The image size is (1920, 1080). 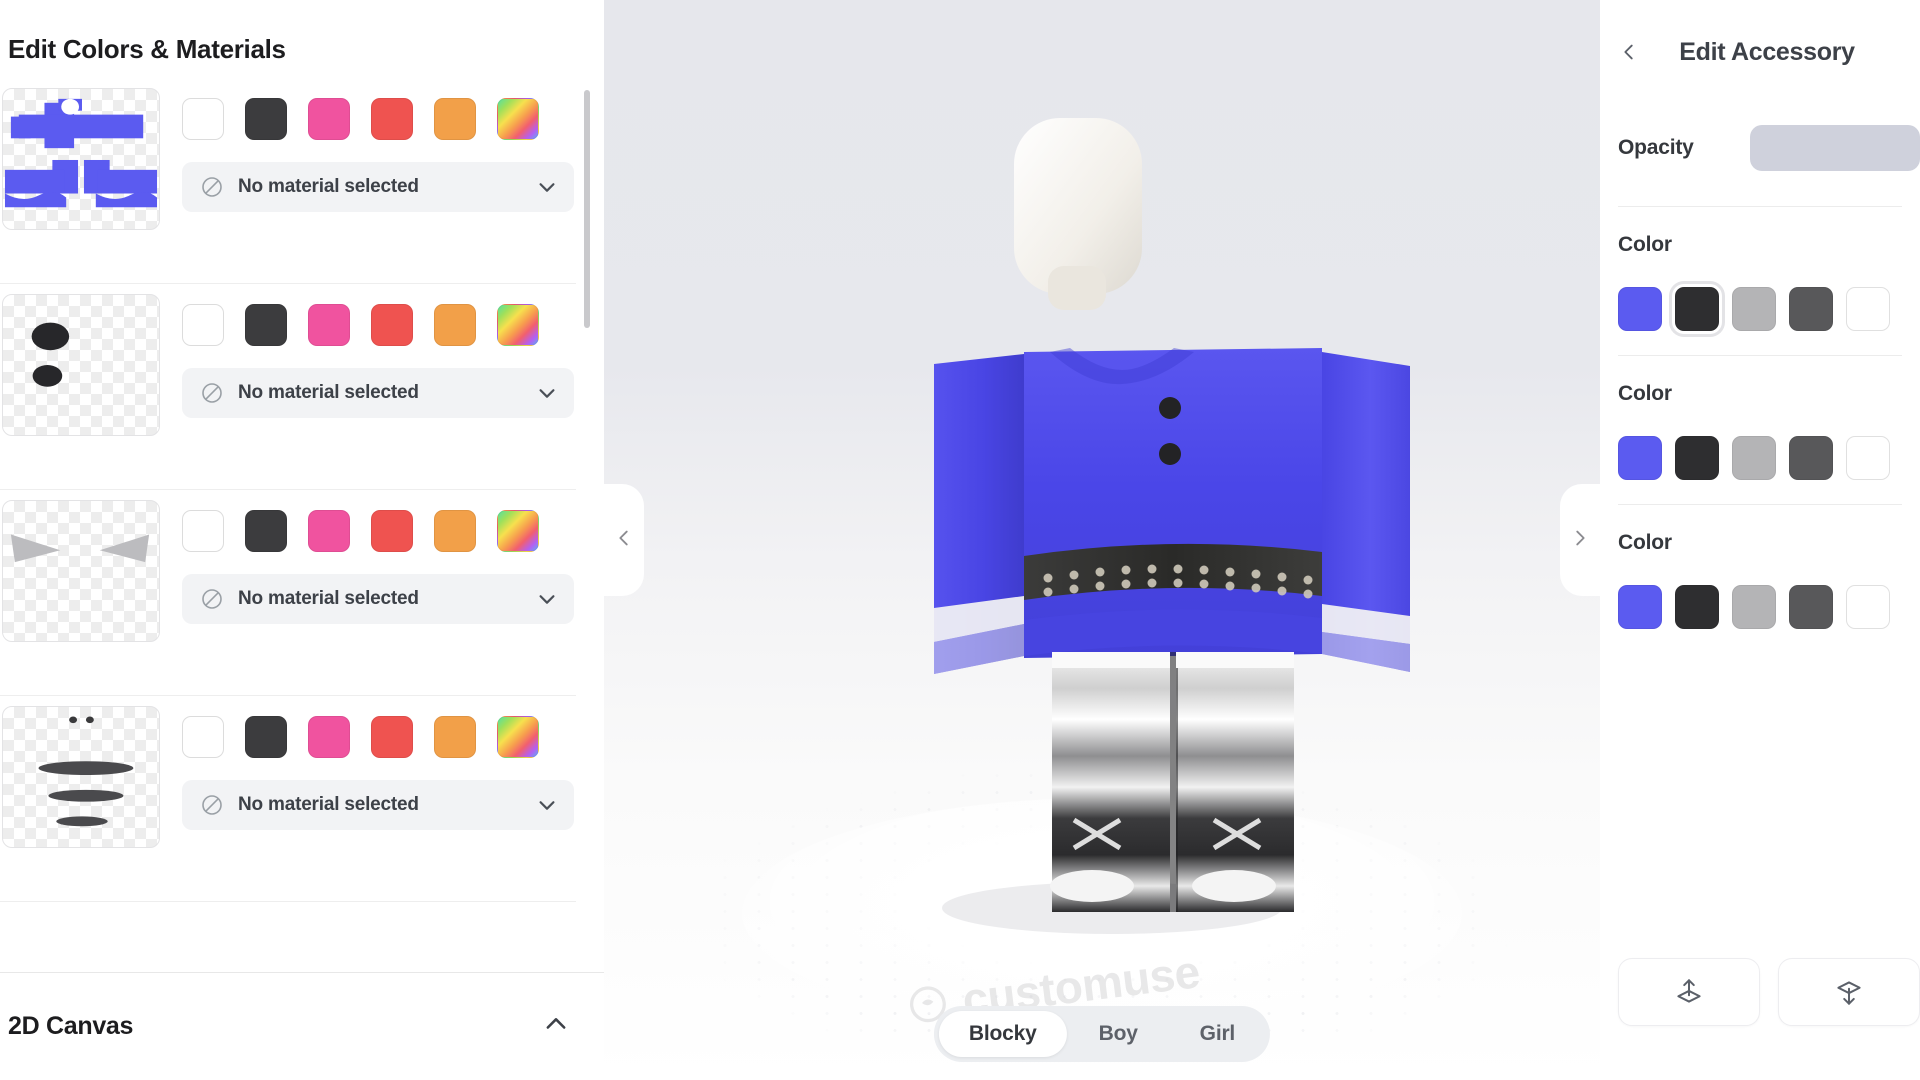 What do you see at coordinates (81, 777) in the screenshot?
I see `face-mouth-thumbnail` at bounding box center [81, 777].